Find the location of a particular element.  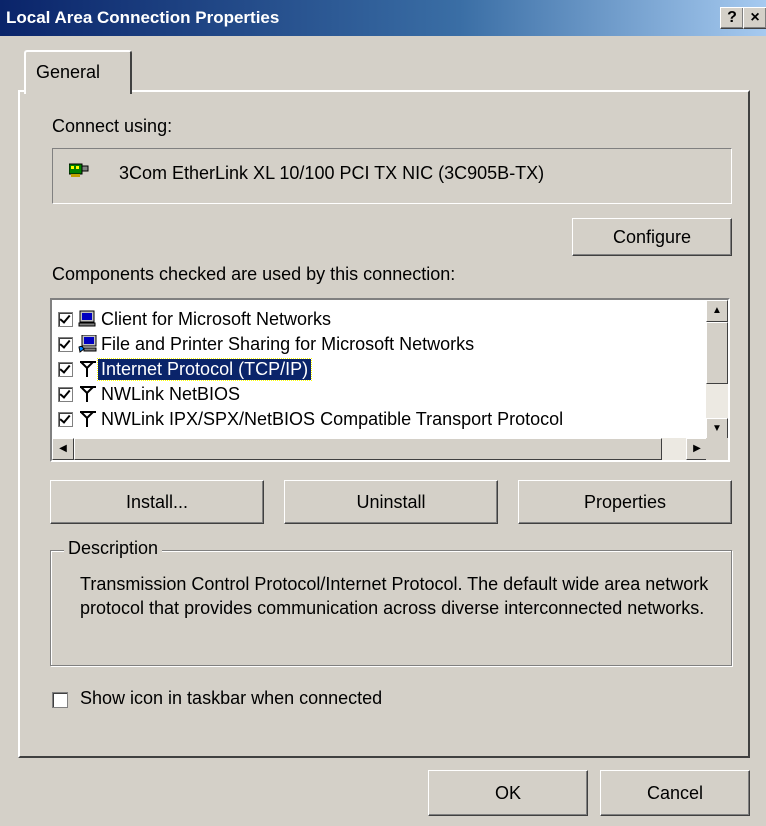

help-button: ? is located at coordinates (732, 18).